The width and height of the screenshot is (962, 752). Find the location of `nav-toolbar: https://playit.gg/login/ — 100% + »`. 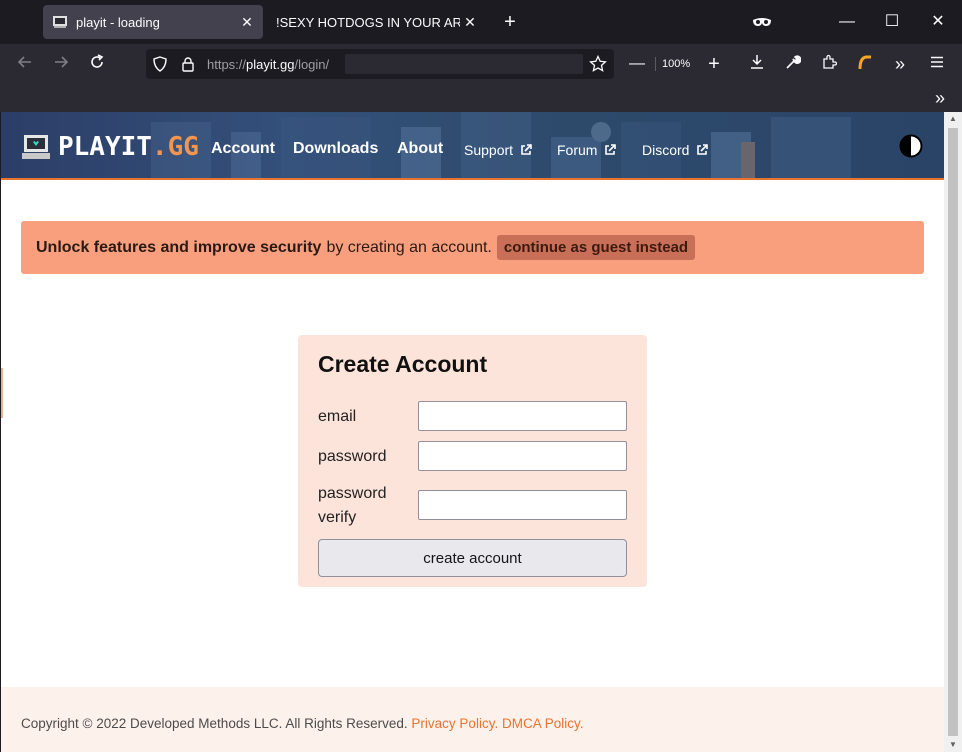

nav-toolbar: https://playit.gg/login/ — 100% + » is located at coordinates (481, 64).